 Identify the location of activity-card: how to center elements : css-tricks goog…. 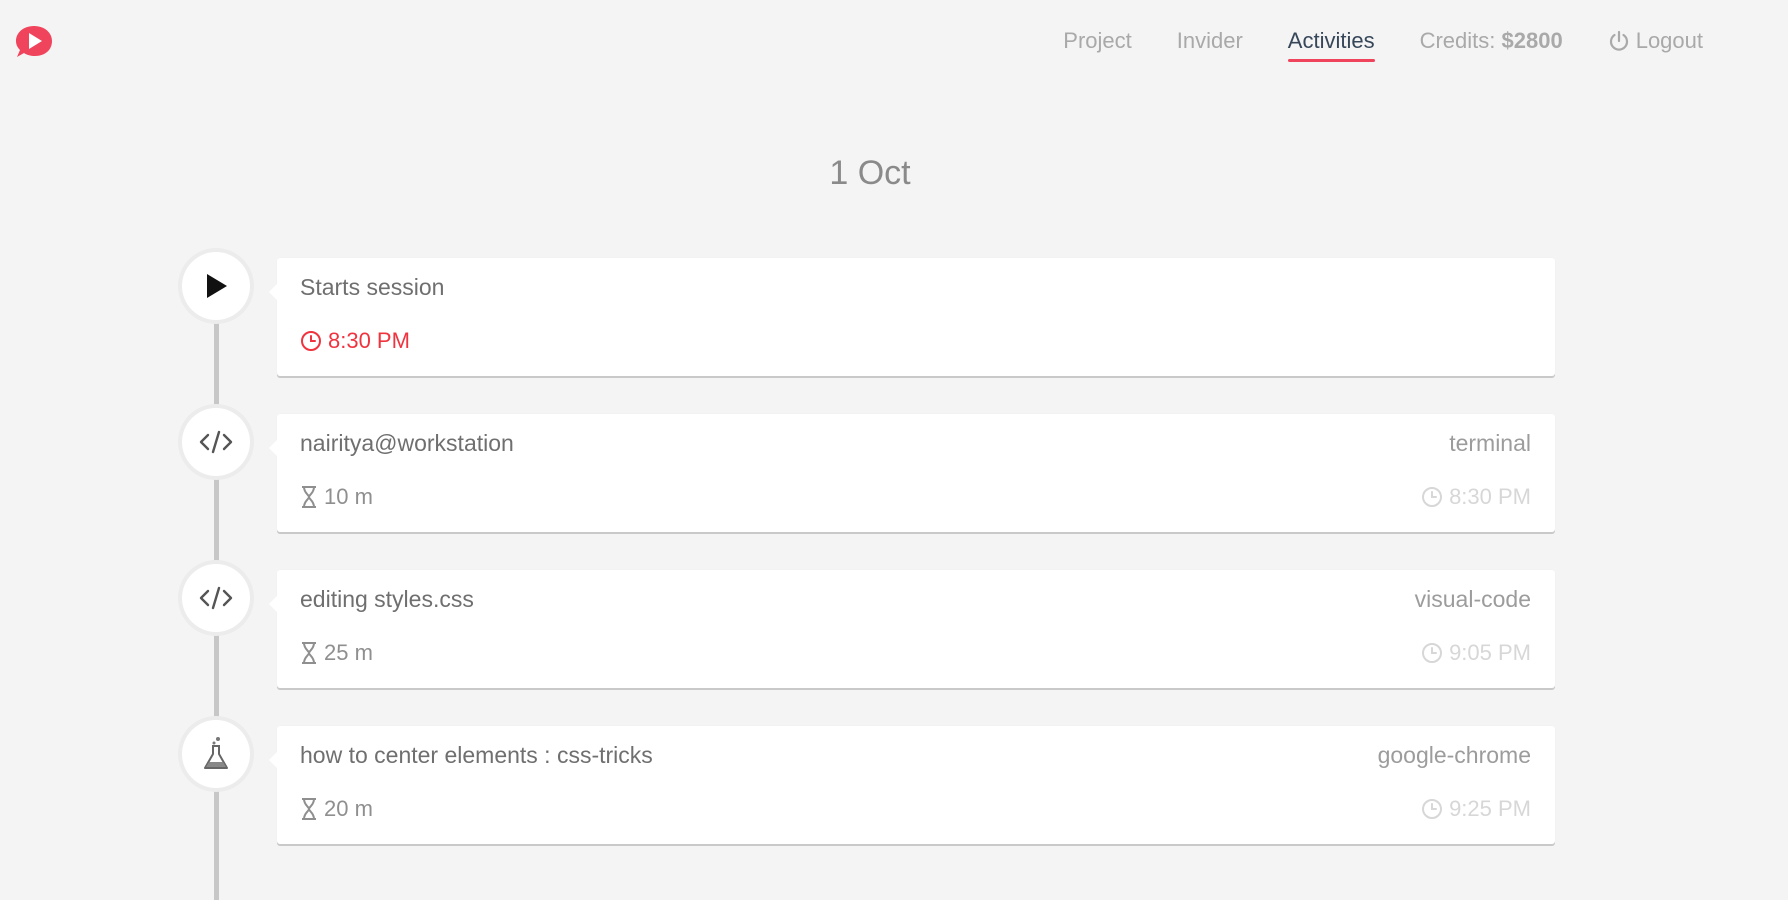
(912, 785).